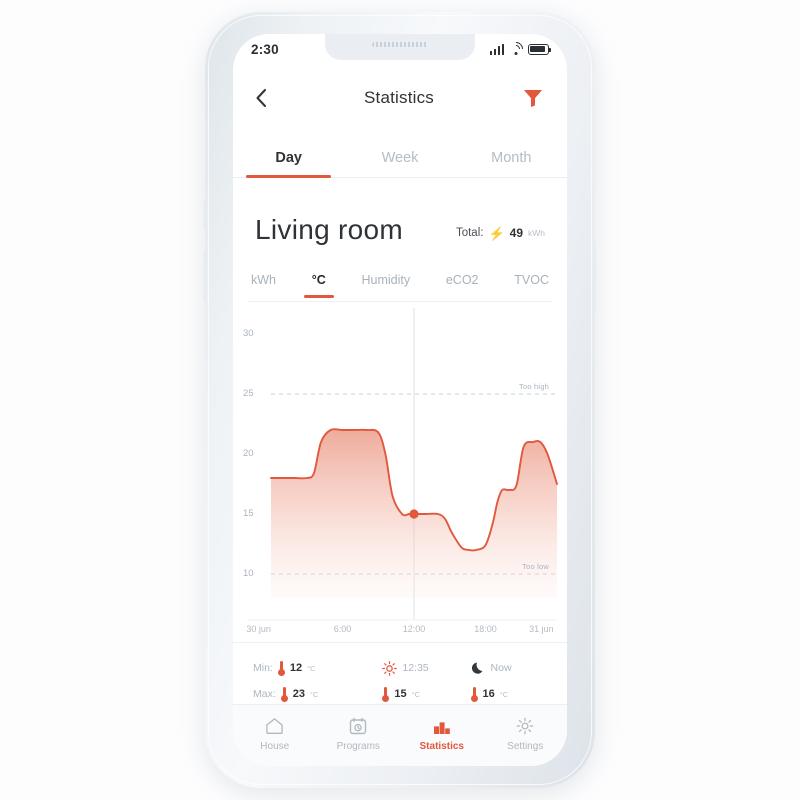 The height and width of the screenshot is (800, 800). I want to click on max-unit: °C, so click(314, 694).